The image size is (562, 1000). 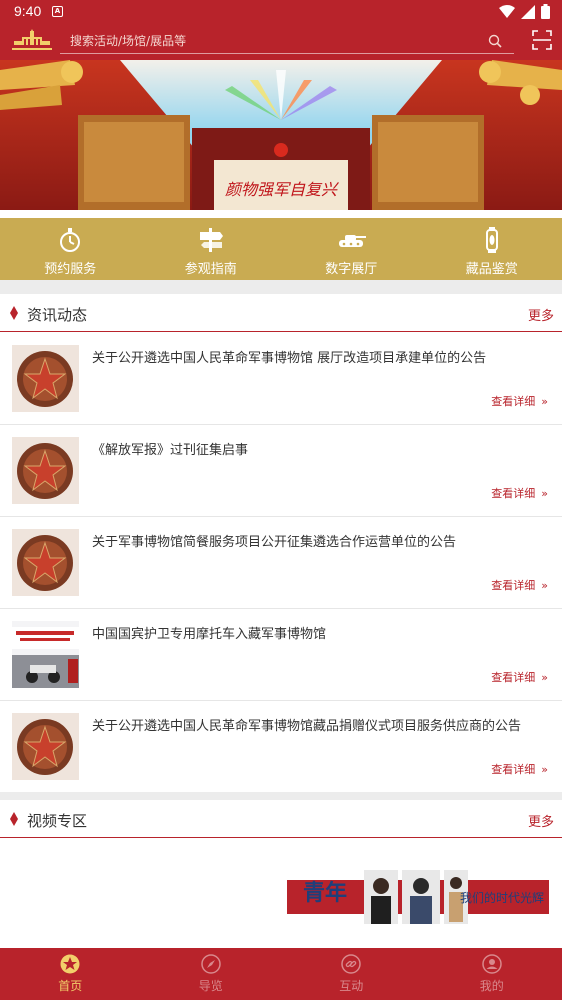 I want to click on search-input, so click(x=270, y=41).